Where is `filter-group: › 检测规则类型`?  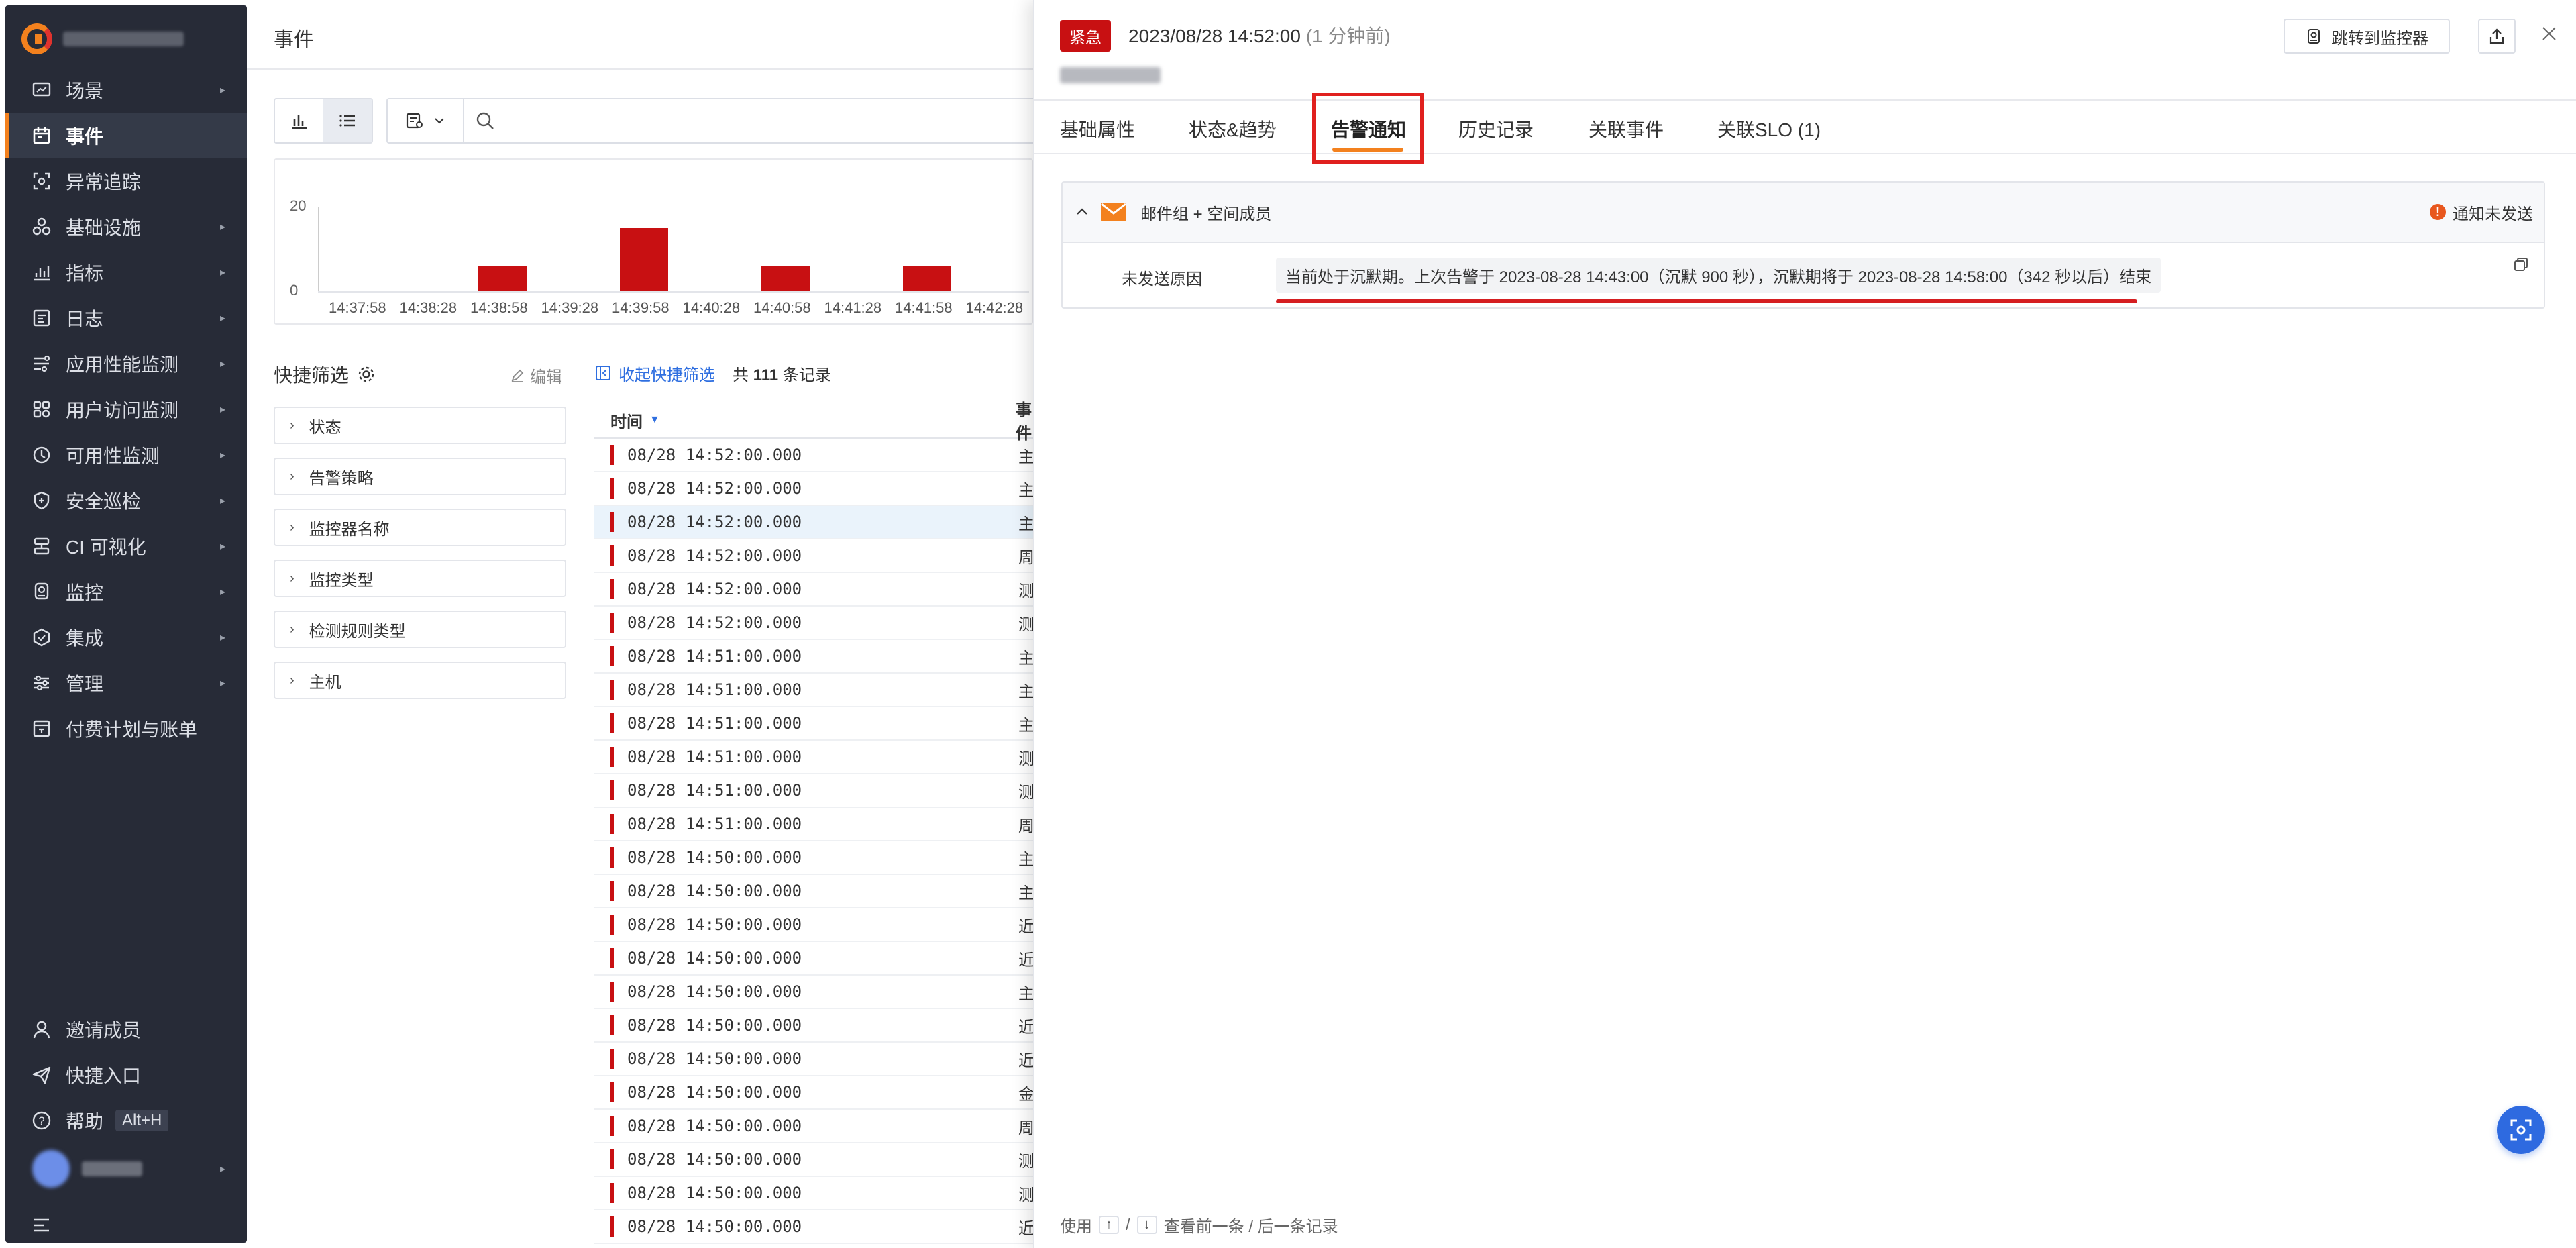
filter-group: › 检测规则类型 is located at coordinates (420, 629).